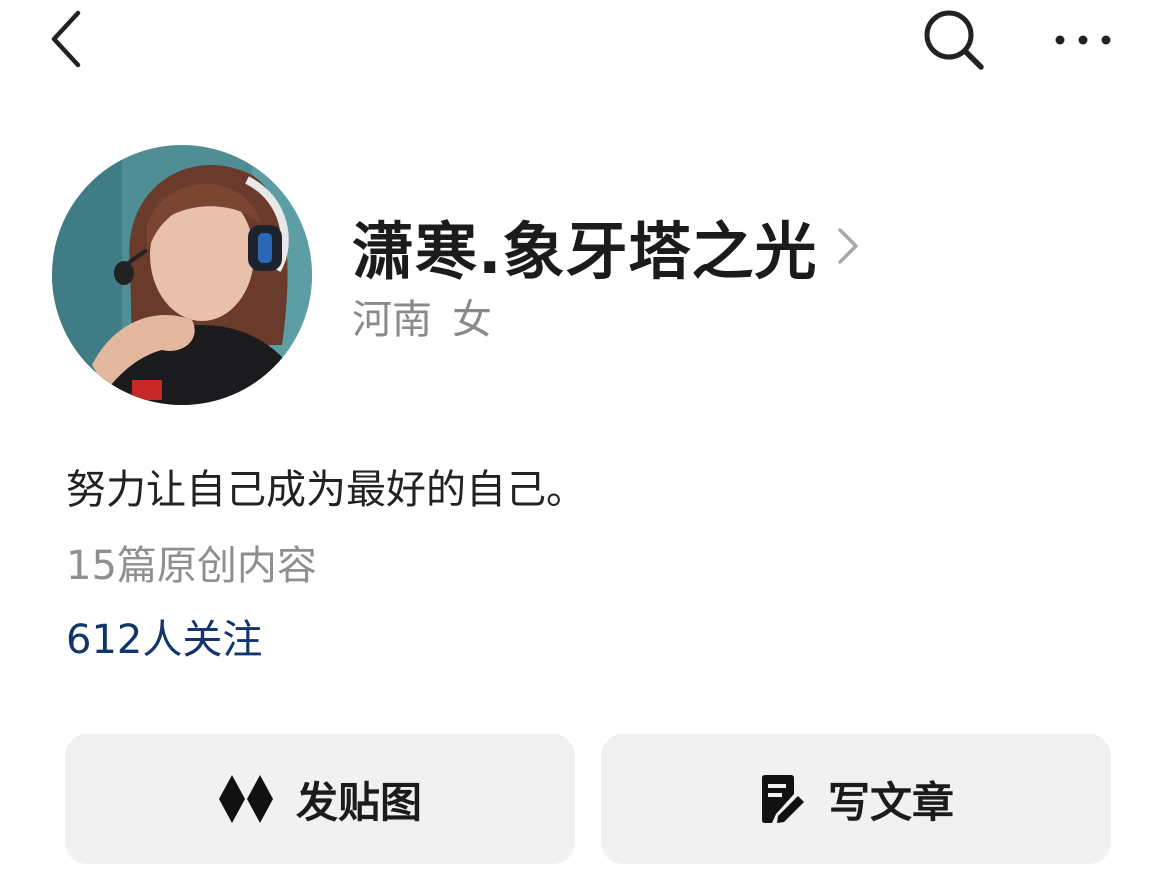  Describe the element at coordinates (392, 320) in the screenshot. I see `profile-region: 河南` at that location.